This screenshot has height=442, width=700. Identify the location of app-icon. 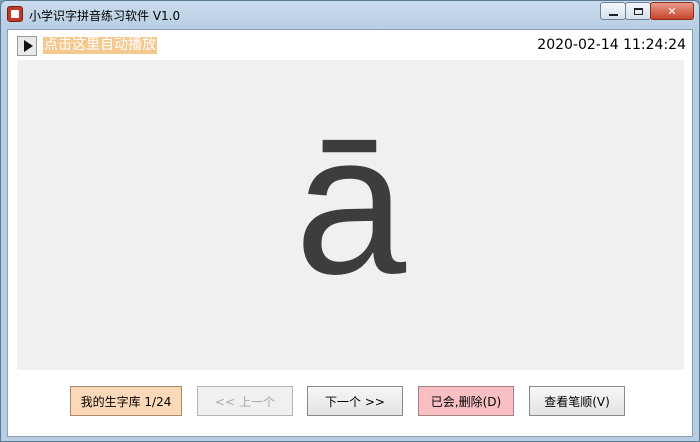
(15, 14).